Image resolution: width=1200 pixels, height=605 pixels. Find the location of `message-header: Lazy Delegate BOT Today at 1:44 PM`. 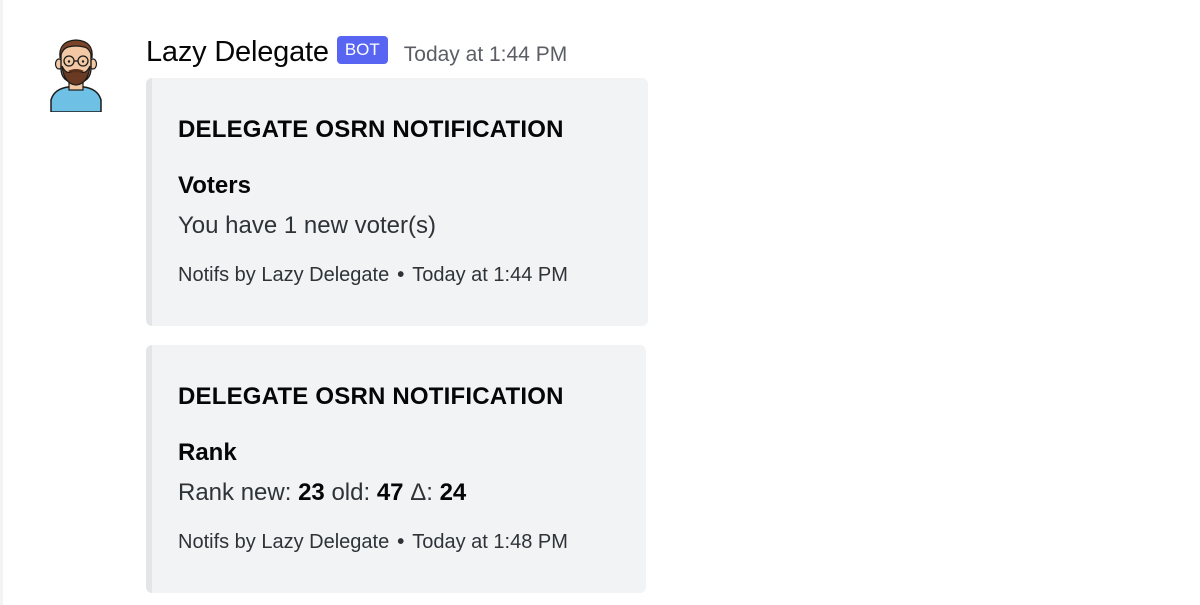

message-header: Lazy Delegate BOT Today at 1:44 PM is located at coordinates (356, 52).